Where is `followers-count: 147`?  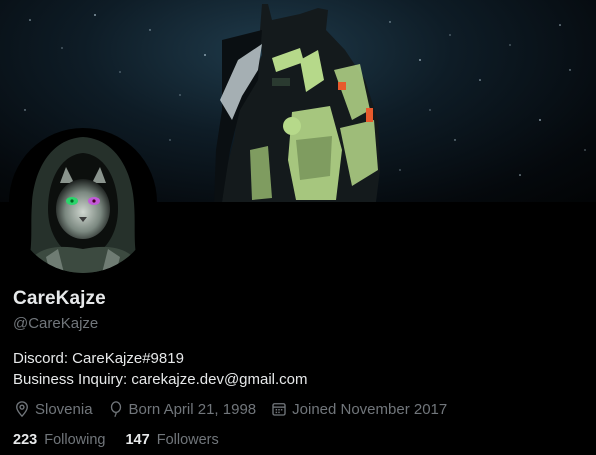 followers-count: 147 is located at coordinates (137, 440).